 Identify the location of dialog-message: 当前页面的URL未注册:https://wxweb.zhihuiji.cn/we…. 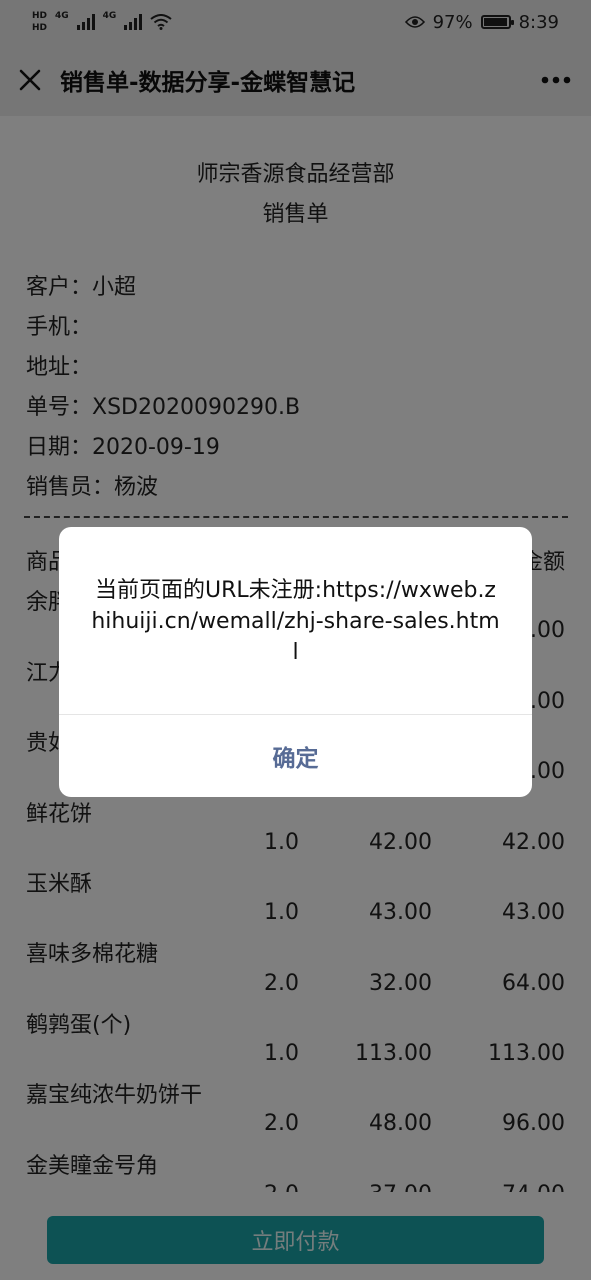
(295, 621).